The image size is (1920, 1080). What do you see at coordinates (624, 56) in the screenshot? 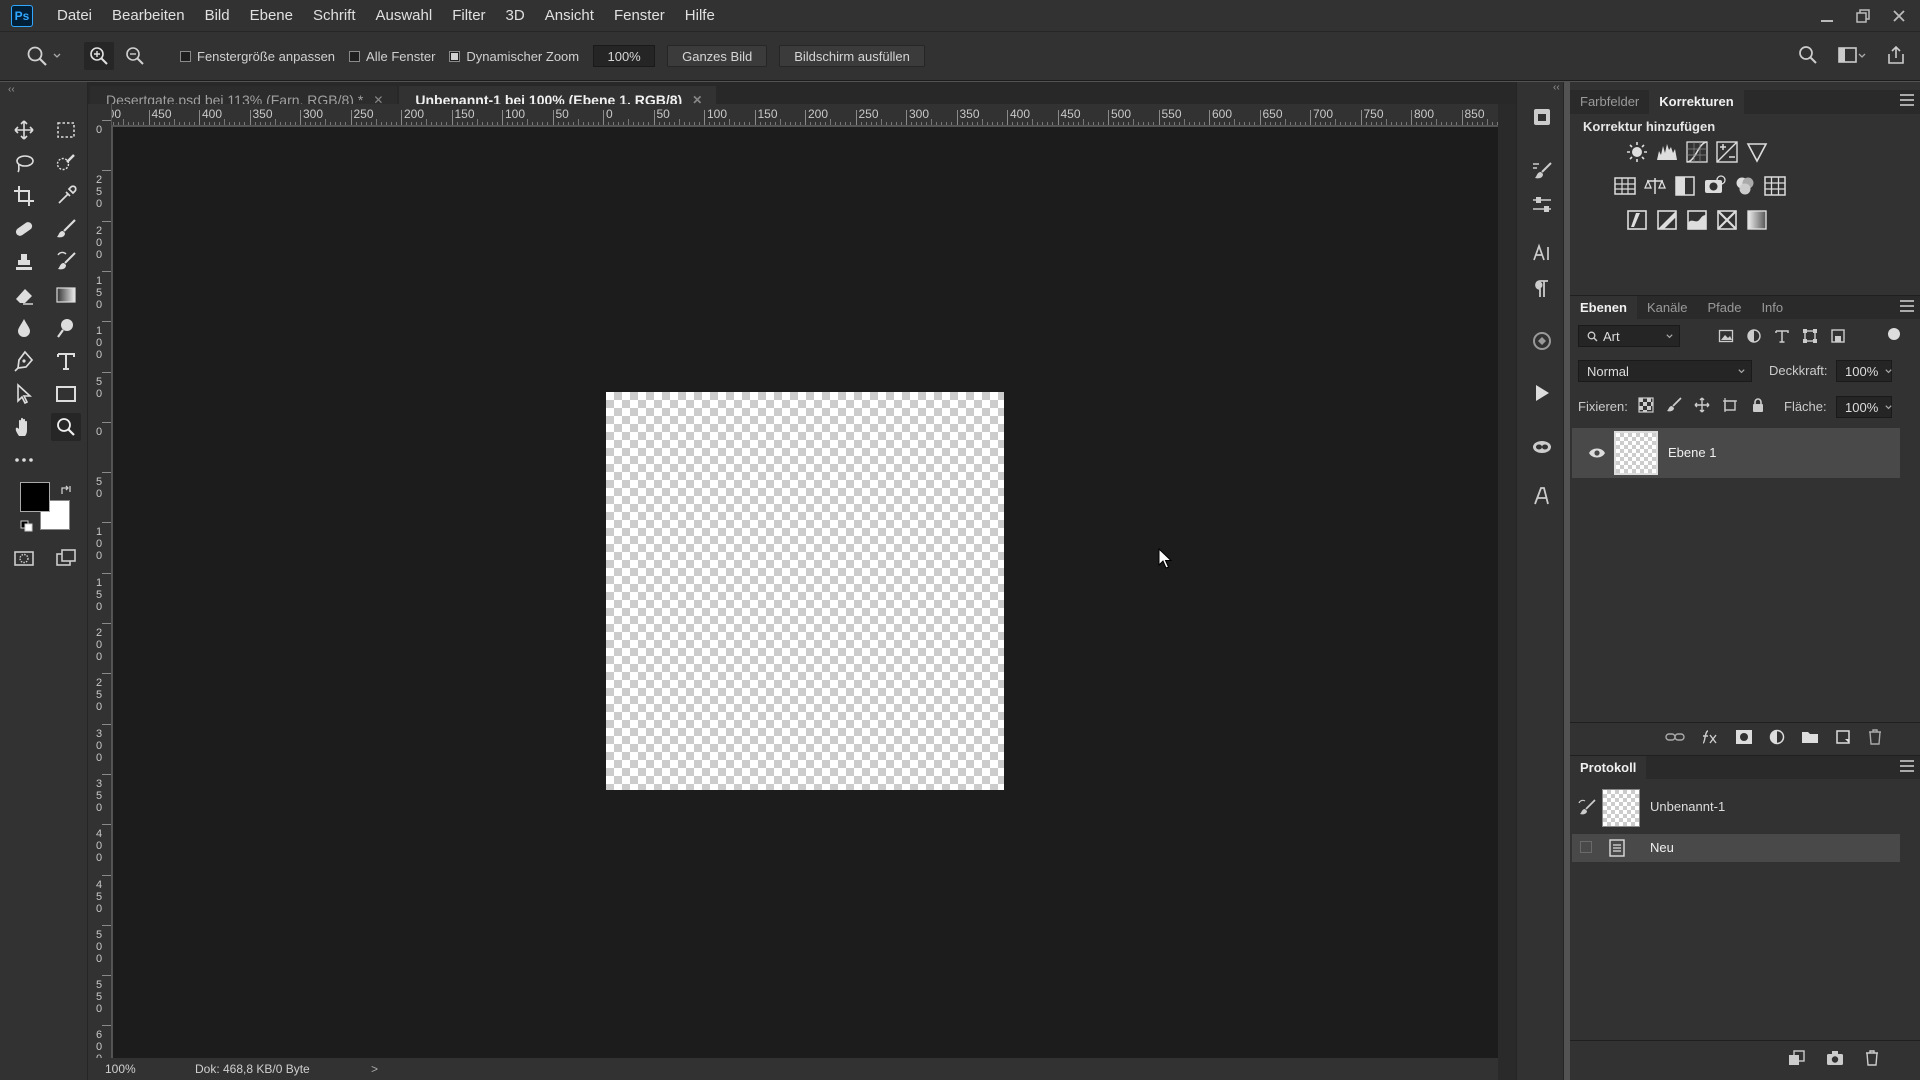
I see `zoom-value-field: 100%` at bounding box center [624, 56].